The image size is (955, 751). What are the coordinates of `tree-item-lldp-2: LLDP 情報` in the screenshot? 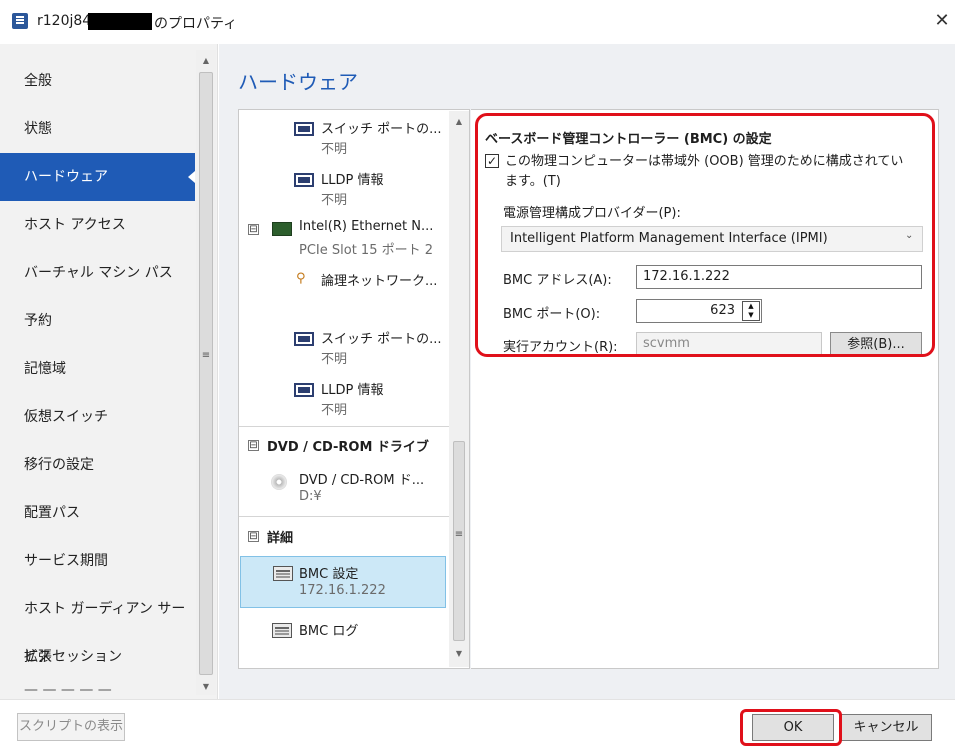 It's located at (352, 388).